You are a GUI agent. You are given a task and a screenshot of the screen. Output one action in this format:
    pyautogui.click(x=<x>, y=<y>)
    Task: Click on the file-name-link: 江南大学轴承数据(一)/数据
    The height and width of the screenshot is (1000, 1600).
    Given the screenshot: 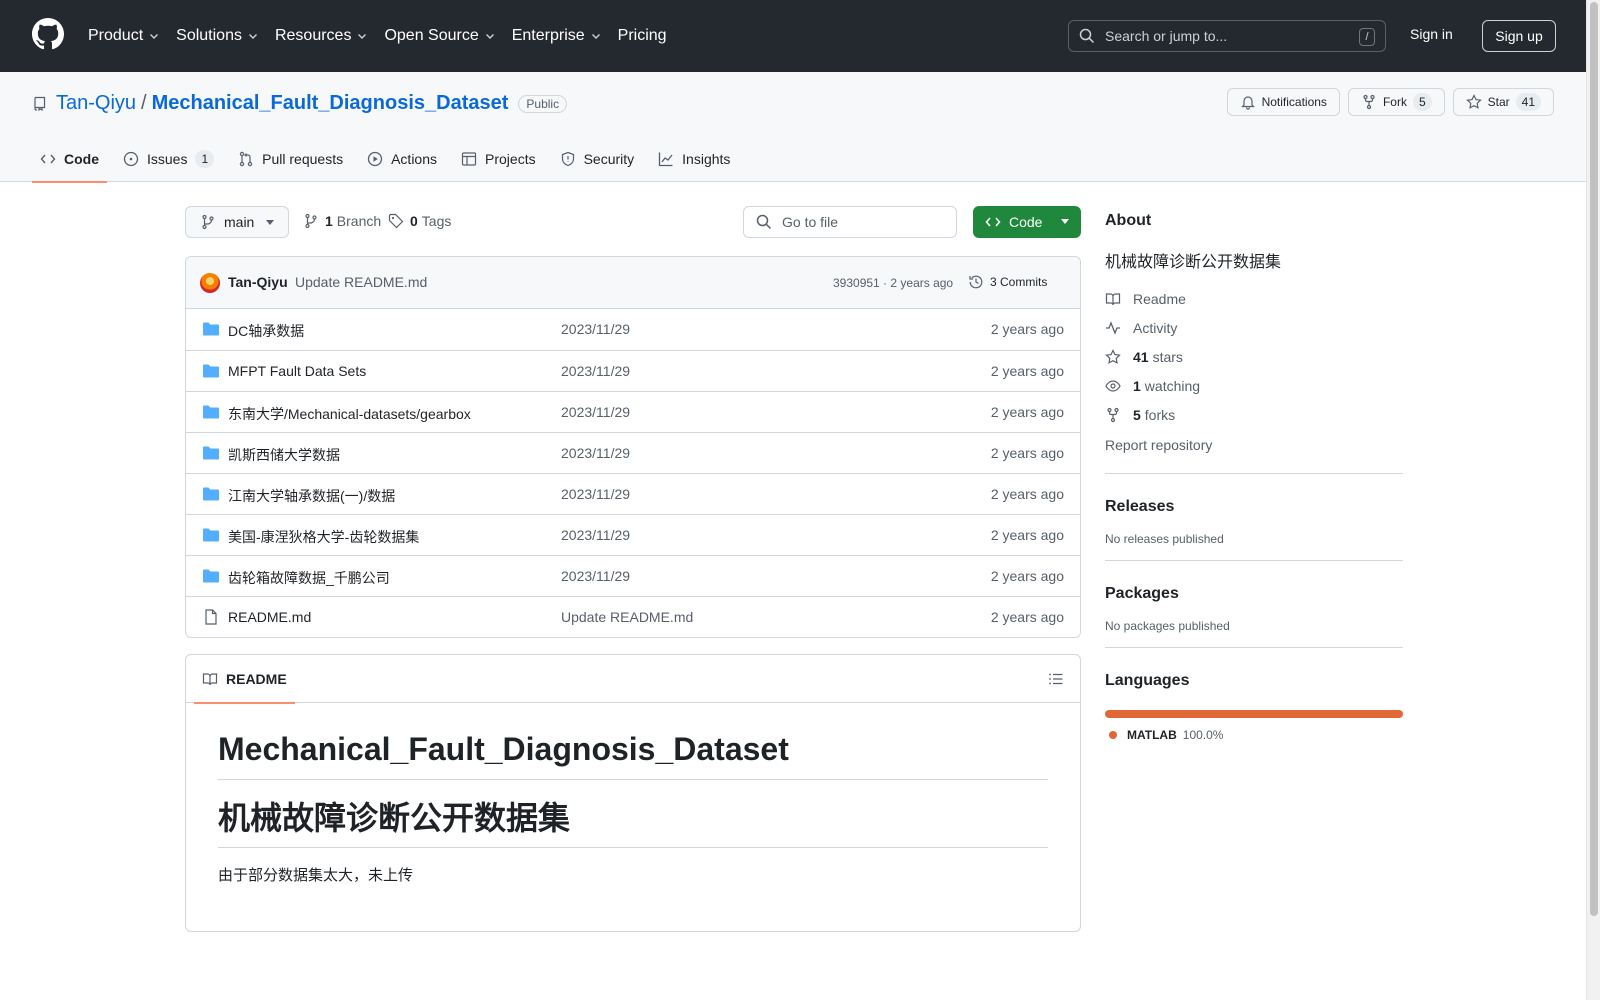 What is the action you would take?
    pyautogui.click(x=311, y=496)
    